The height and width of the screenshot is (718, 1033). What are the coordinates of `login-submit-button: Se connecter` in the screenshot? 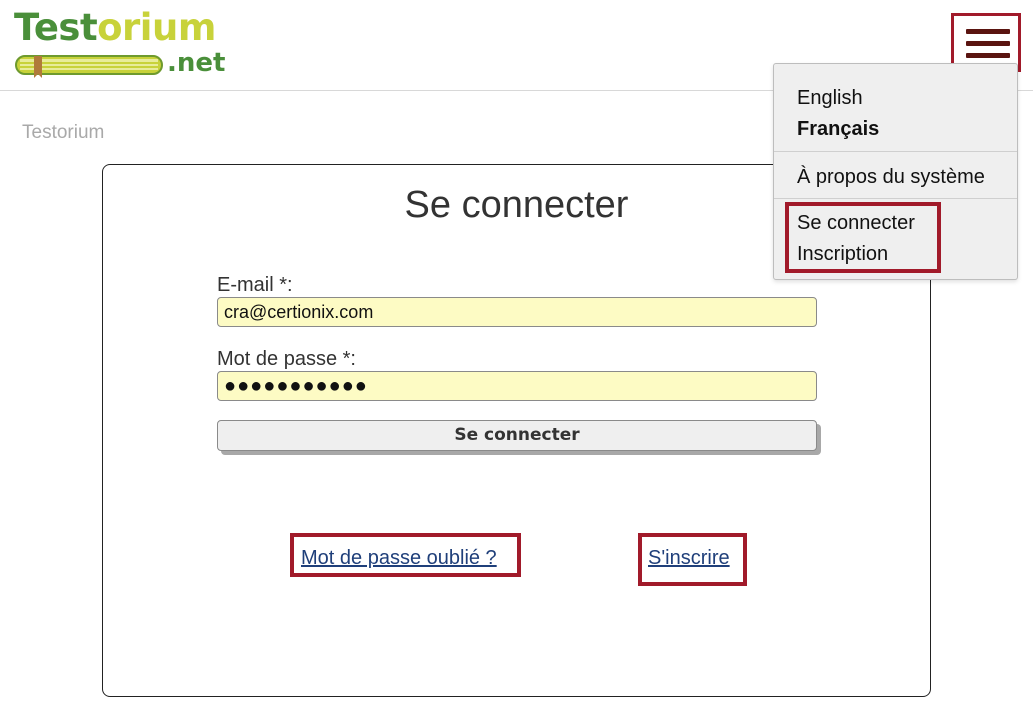 It's located at (517, 435).